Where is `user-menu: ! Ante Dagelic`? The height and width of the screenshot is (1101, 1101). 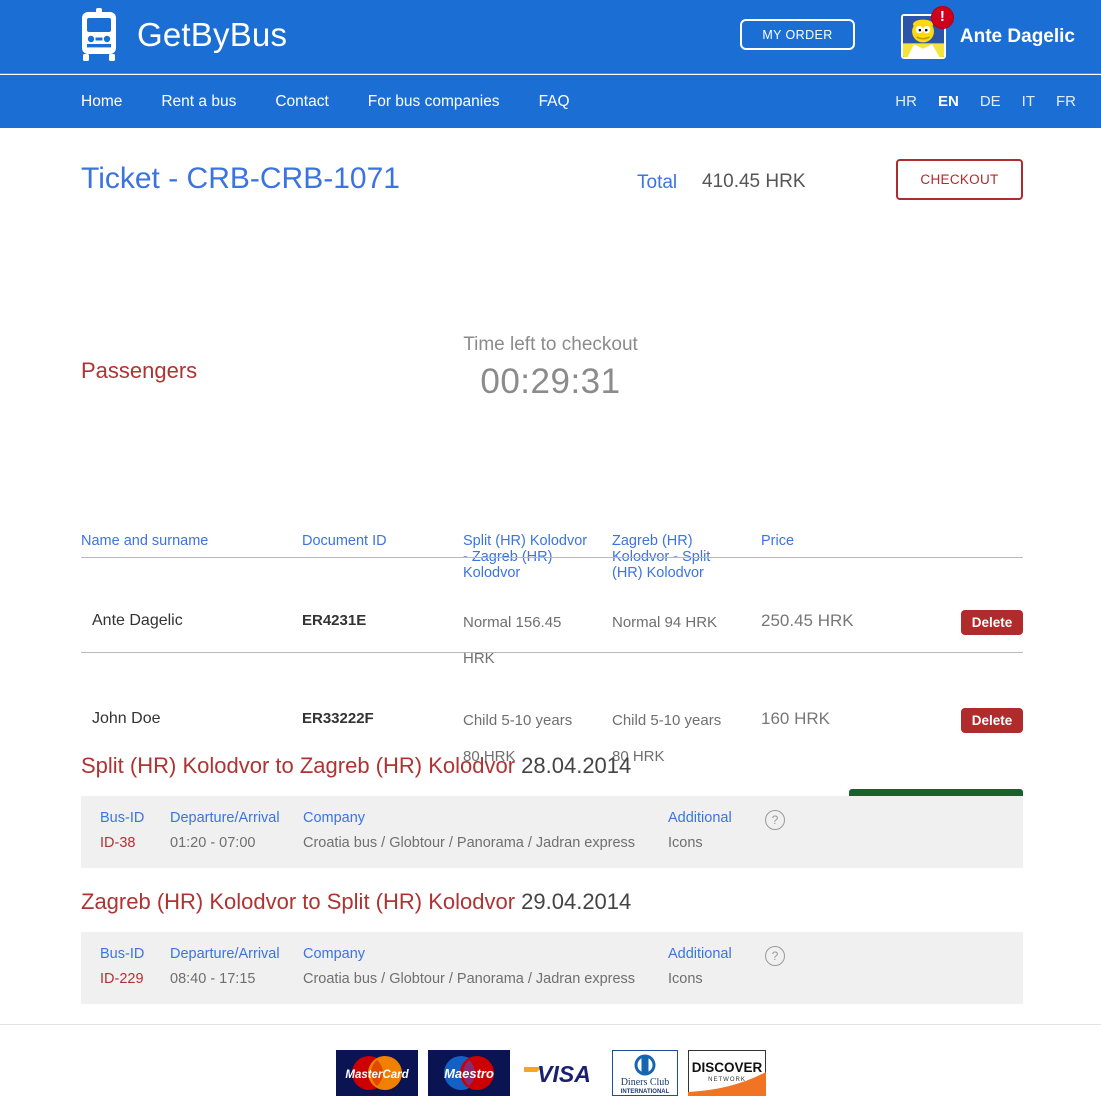 user-menu: ! Ante Dagelic is located at coordinates (987, 32).